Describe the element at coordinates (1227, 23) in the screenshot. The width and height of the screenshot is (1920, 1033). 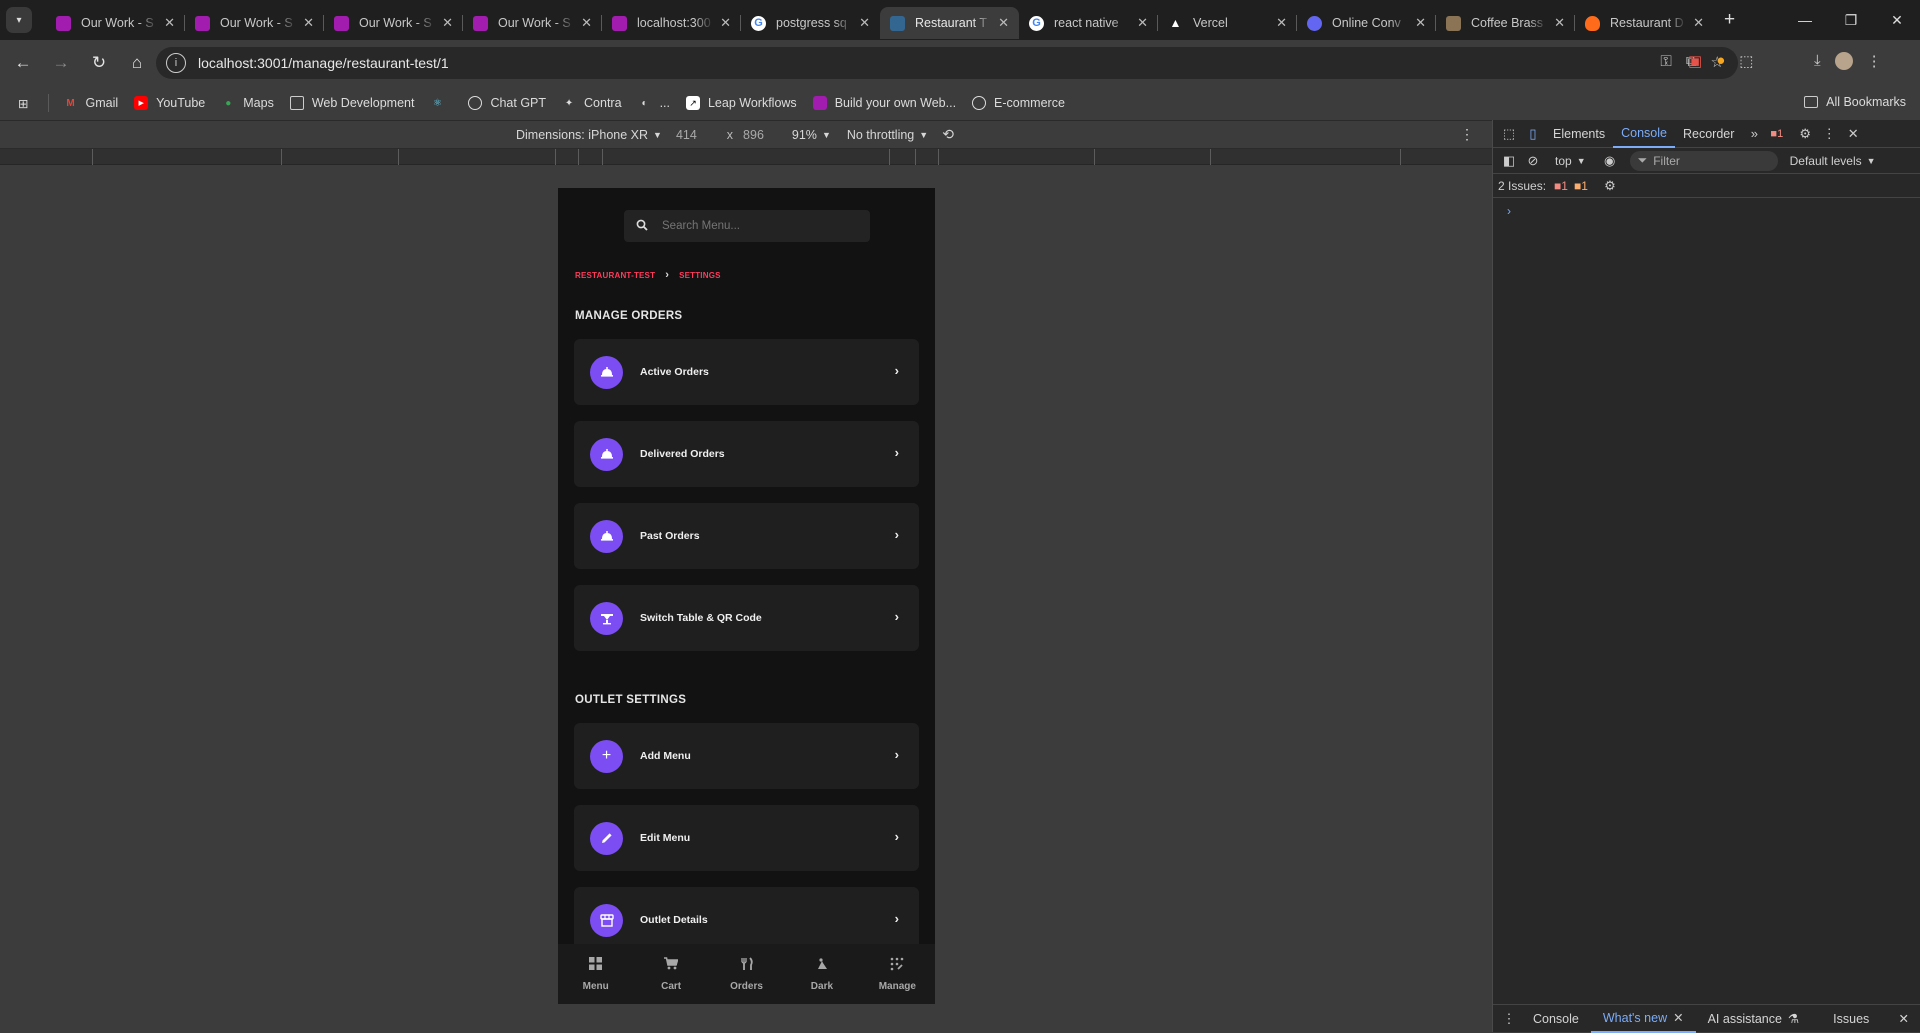
I see `browser-tab: ▲ Vercel ✕` at that location.